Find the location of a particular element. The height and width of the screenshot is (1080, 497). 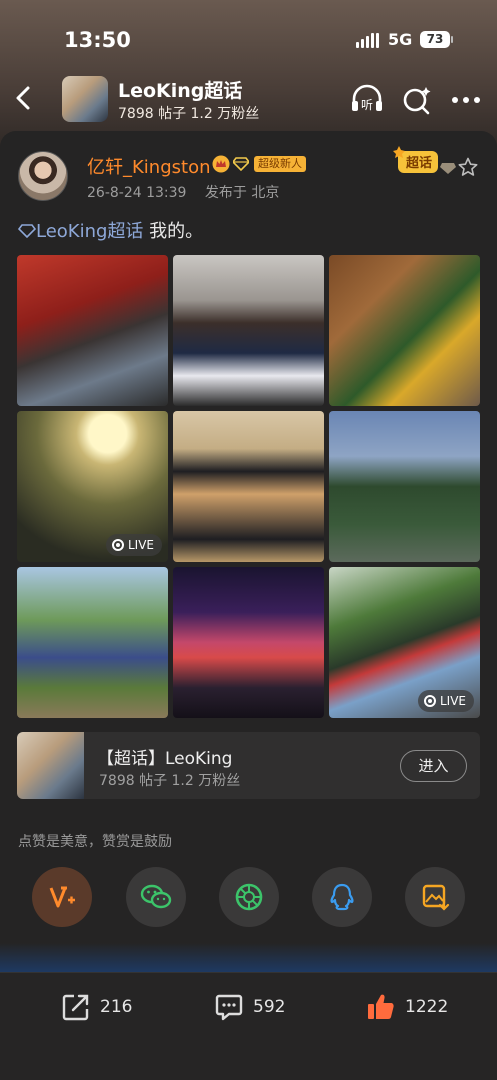

qq-icon is located at coordinates (342, 897).